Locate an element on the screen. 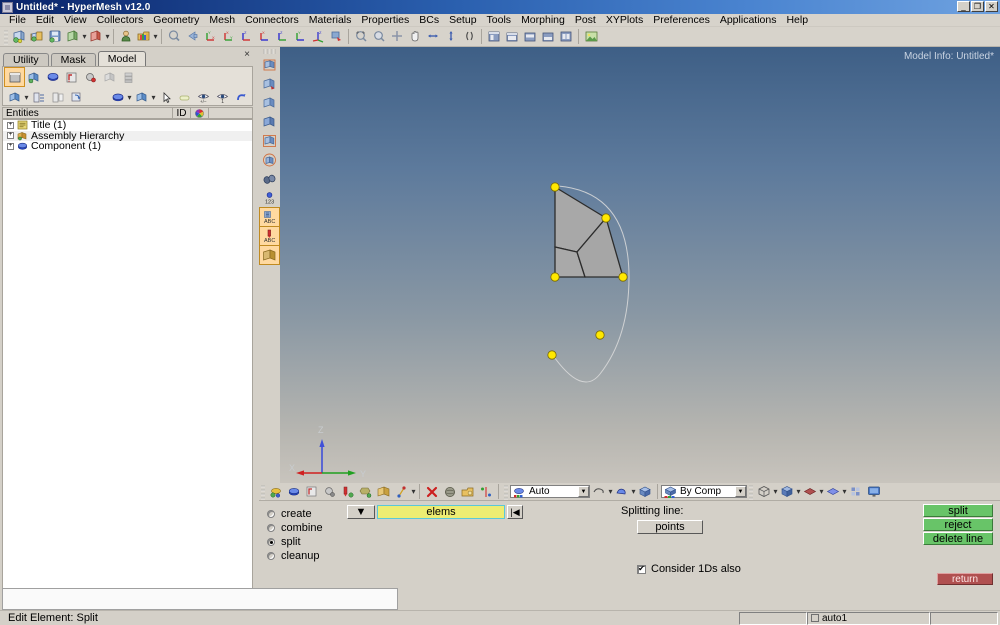 This screenshot has width=1000, height=625. wire-cube-icon is located at coordinates (764, 492).